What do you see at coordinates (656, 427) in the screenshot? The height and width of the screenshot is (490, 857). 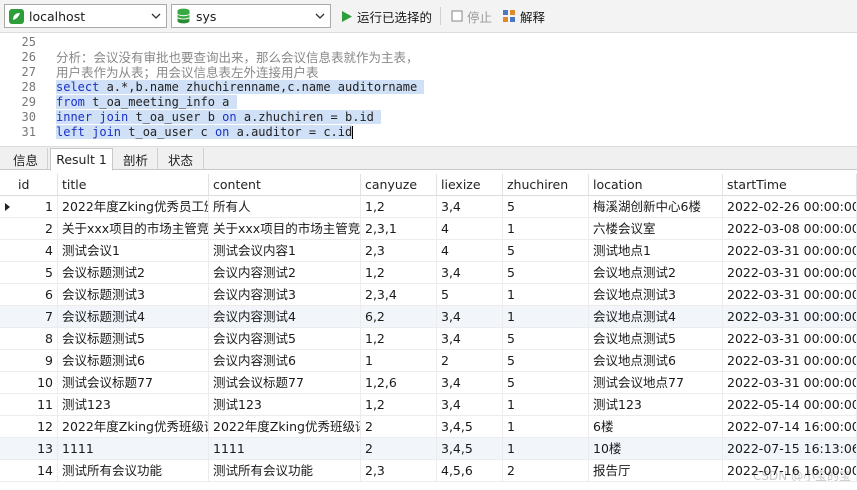 I see `cell-location: 6楼` at bounding box center [656, 427].